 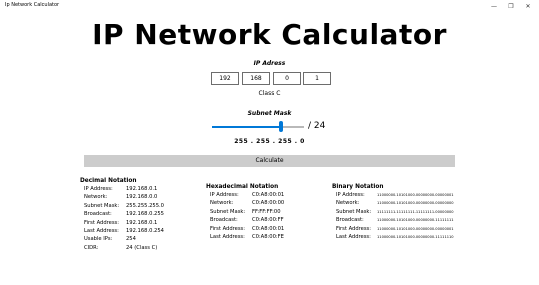 I want to click on decimal-row: Broadcast: 192.168.0.255, so click(x=140, y=215).